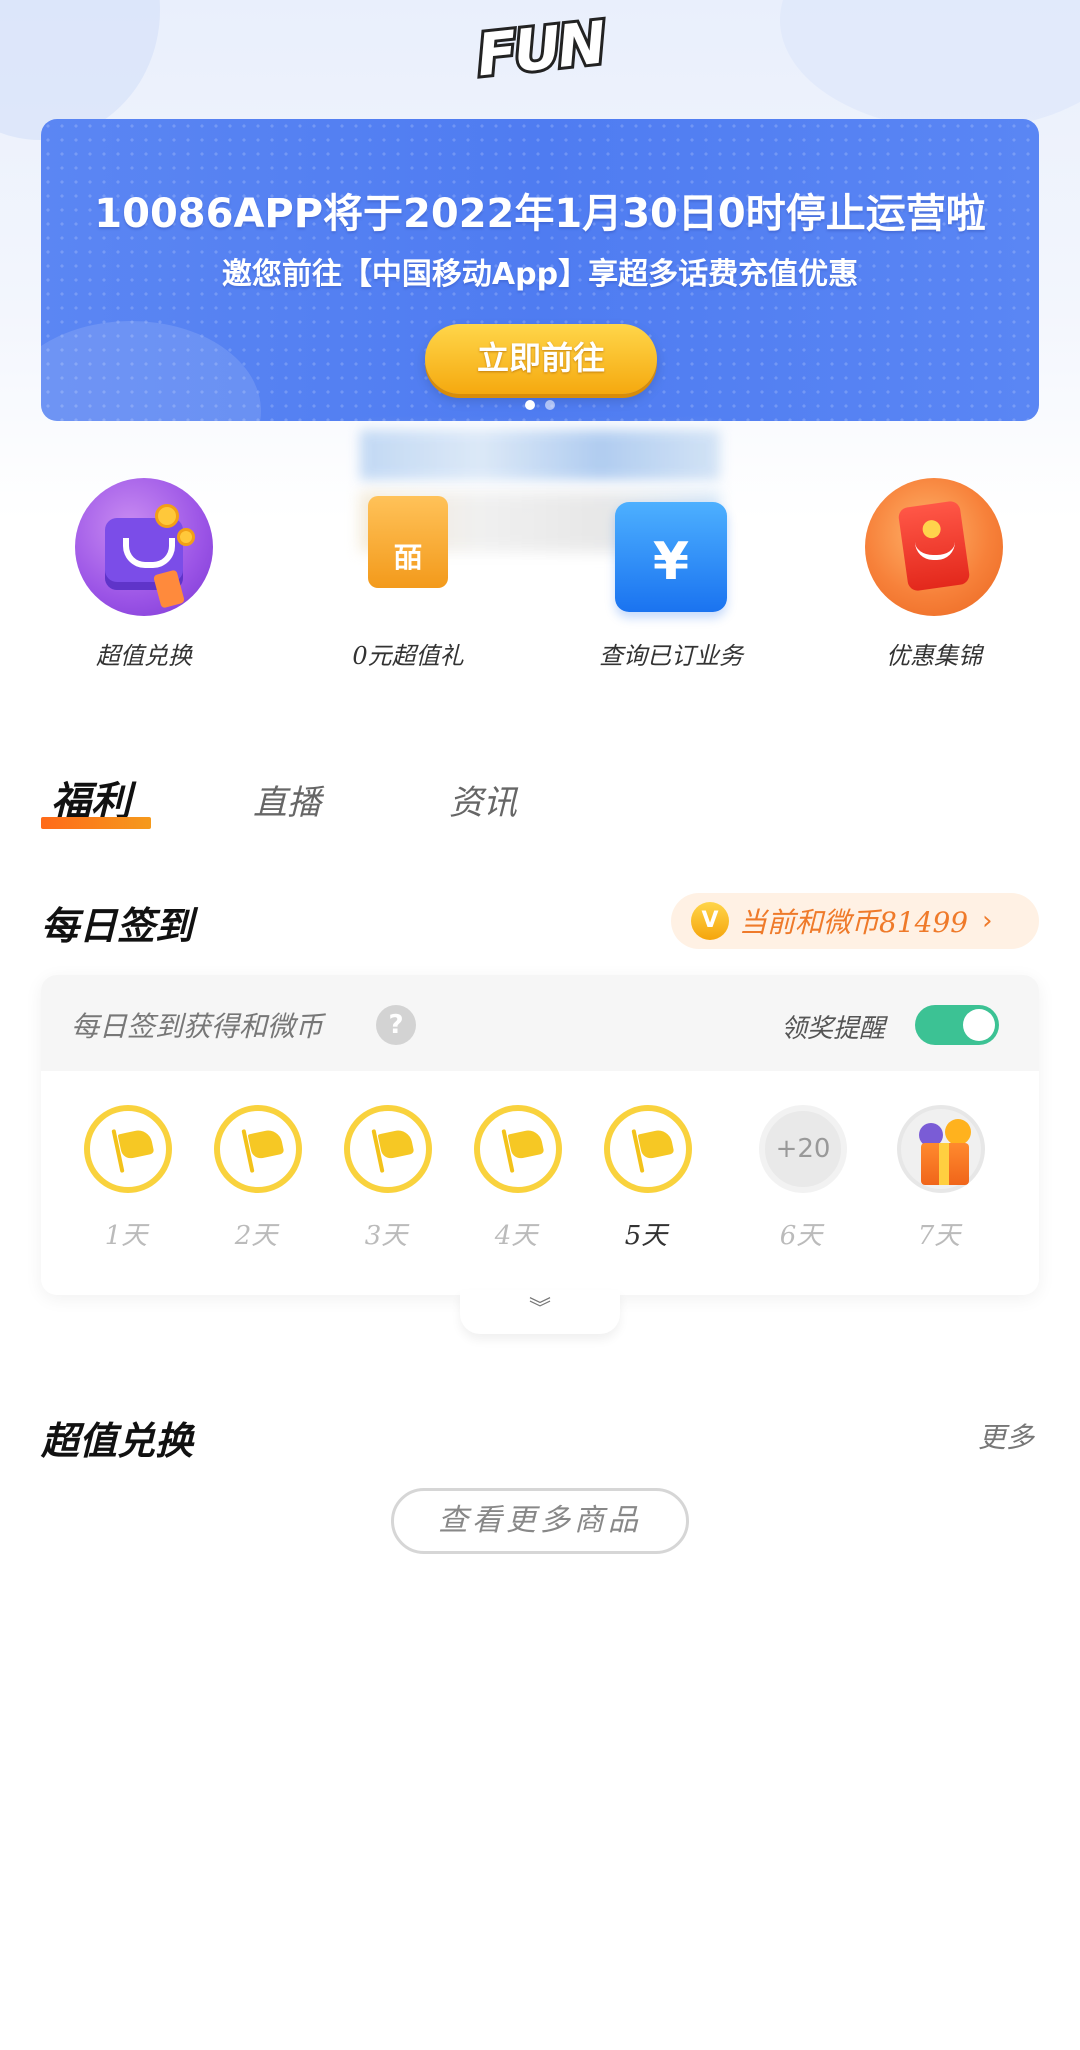 This screenshot has width=1080, height=2050. I want to click on quick-action-exchange: 超值兑换, so click(144, 578).